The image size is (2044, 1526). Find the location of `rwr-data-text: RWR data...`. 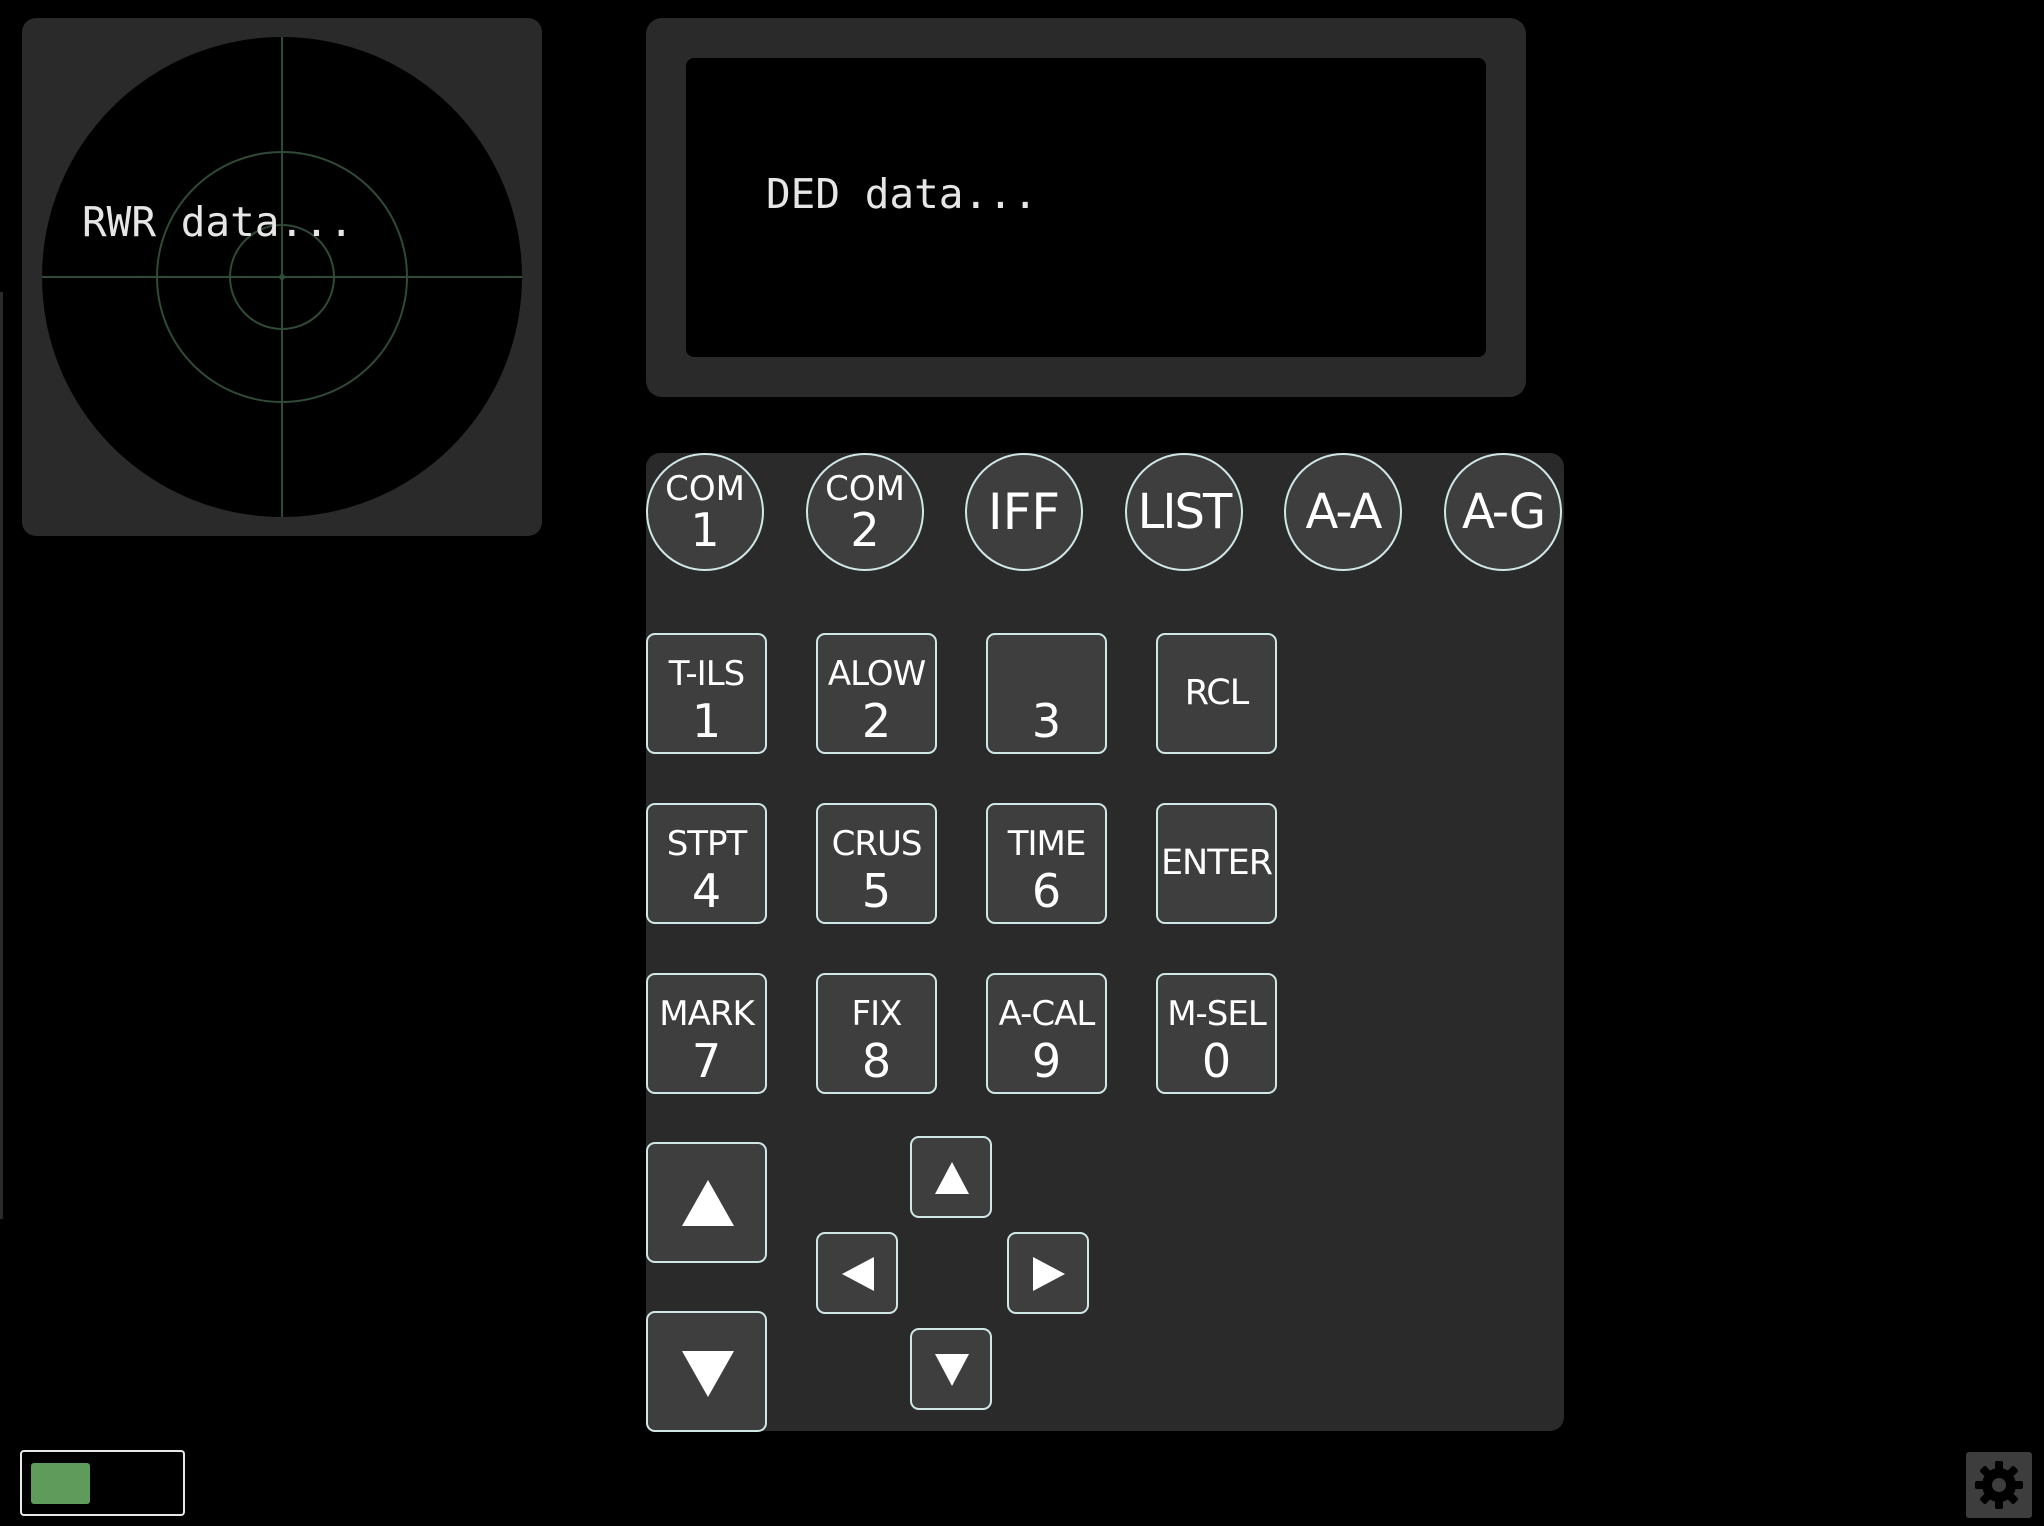

rwr-data-text: RWR data... is located at coordinates (218, 222).